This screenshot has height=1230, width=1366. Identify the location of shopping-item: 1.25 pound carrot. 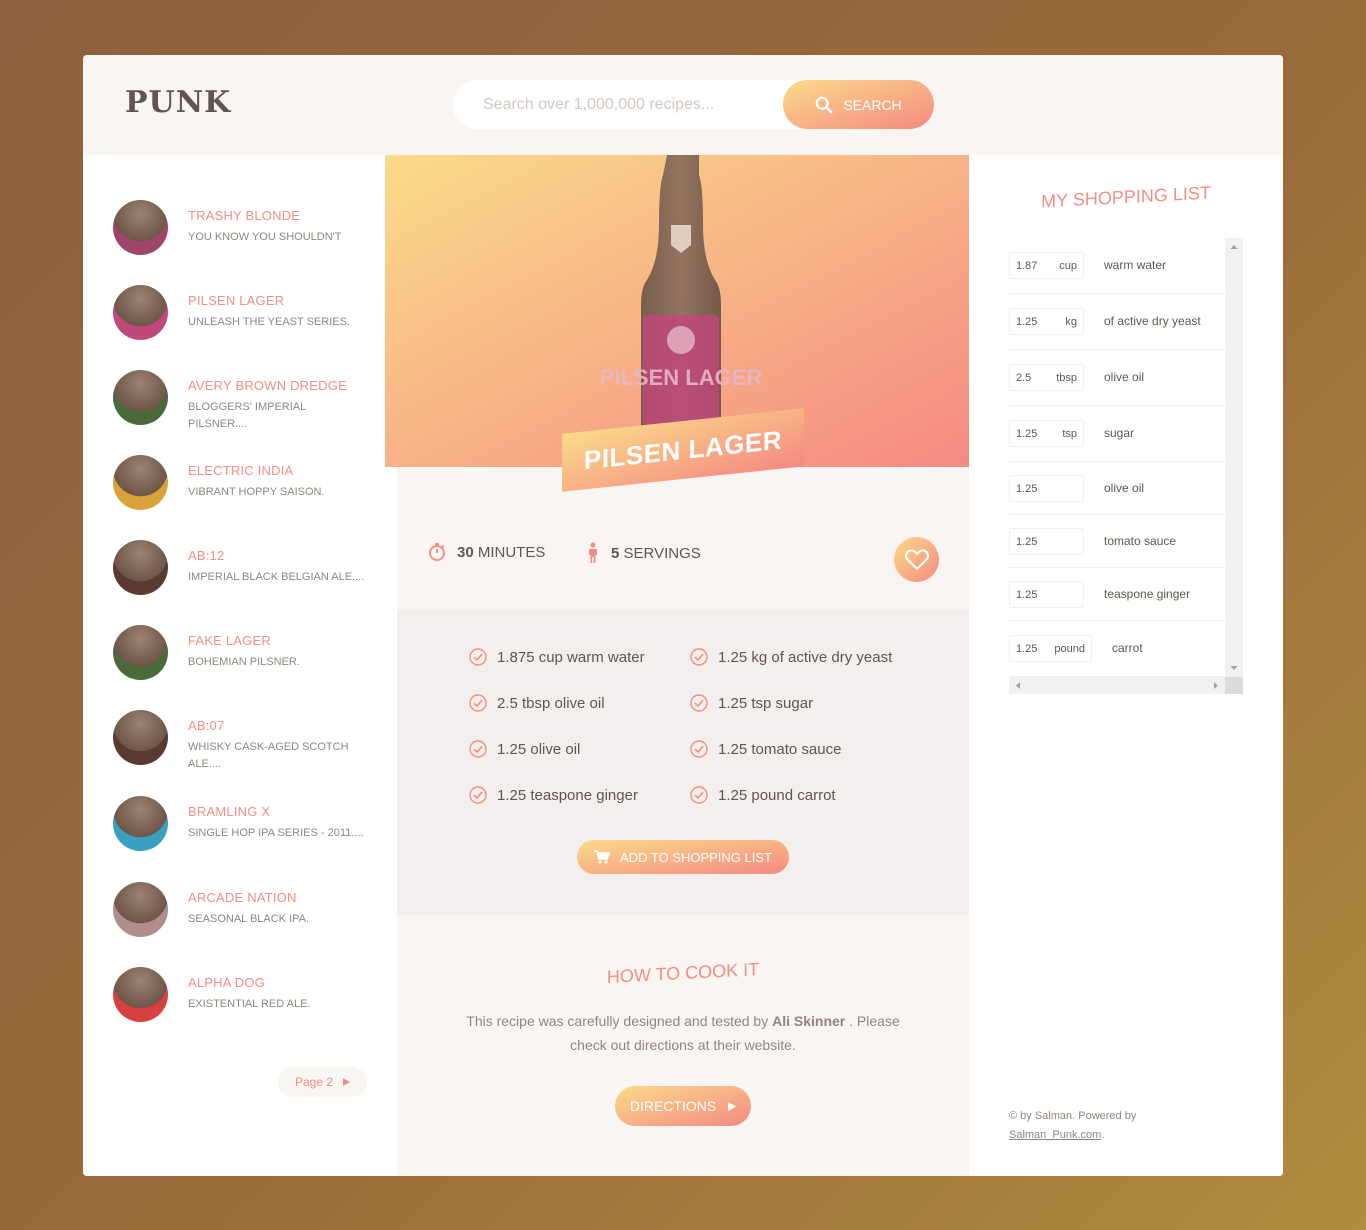
(1117, 649).